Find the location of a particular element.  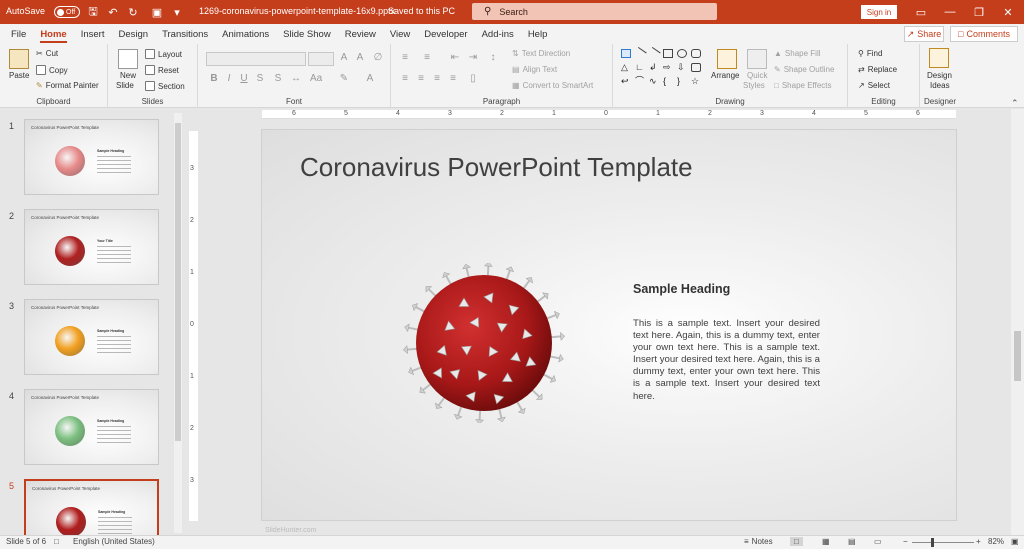

design-ideas-label-2: Ideas is located at coordinates (940, 85).